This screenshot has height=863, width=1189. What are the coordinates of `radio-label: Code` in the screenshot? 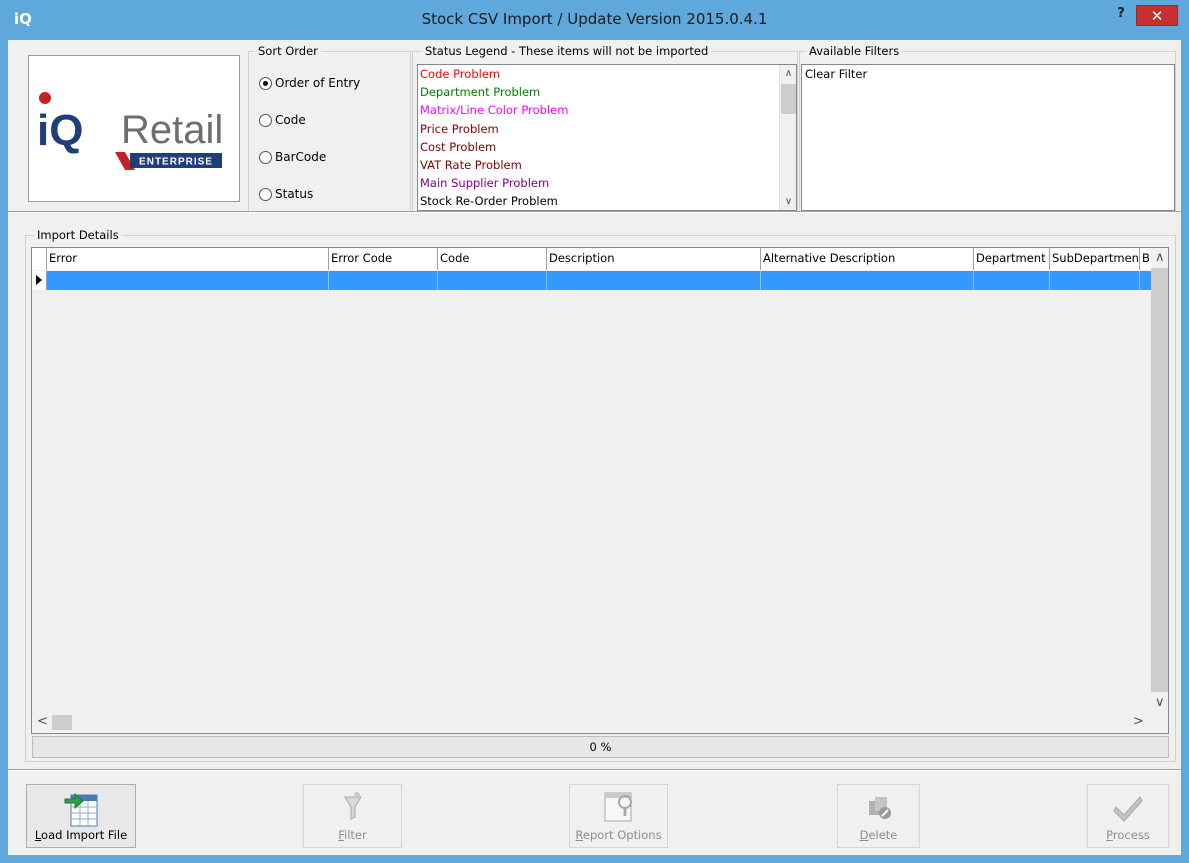 It's located at (290, 120).